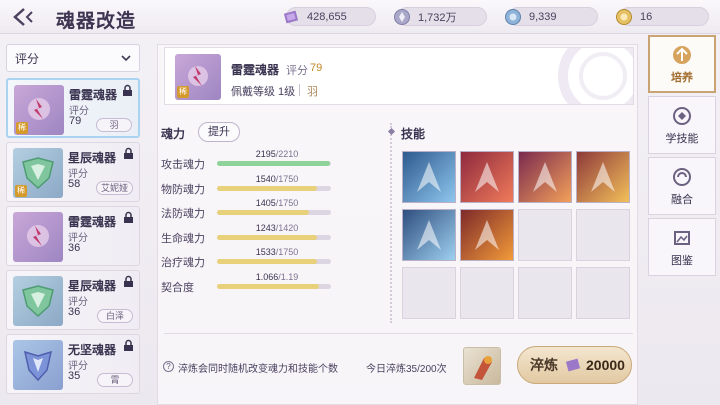 This screenshot has height=405, width=720. Describe the element at coordinates (551, 16) in the screenshot. I see `currency-blue: 9,339` at that location.